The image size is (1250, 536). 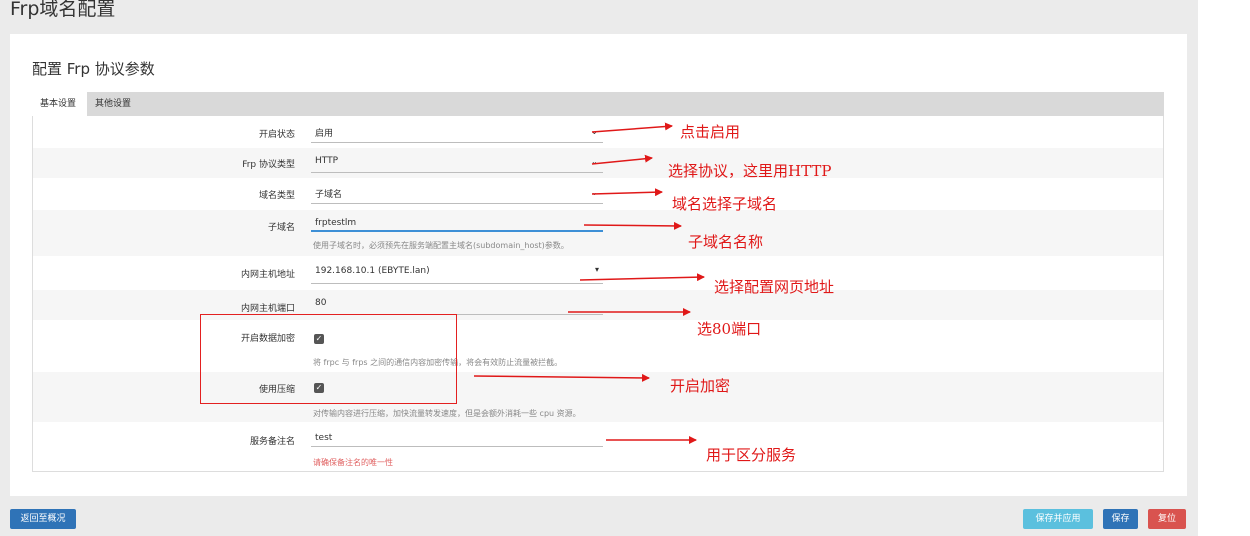 What do you see at coordinates (700, 386) in the screenshot?
I see `annotation-7: 开启加密` at bounding box center [700, 386].